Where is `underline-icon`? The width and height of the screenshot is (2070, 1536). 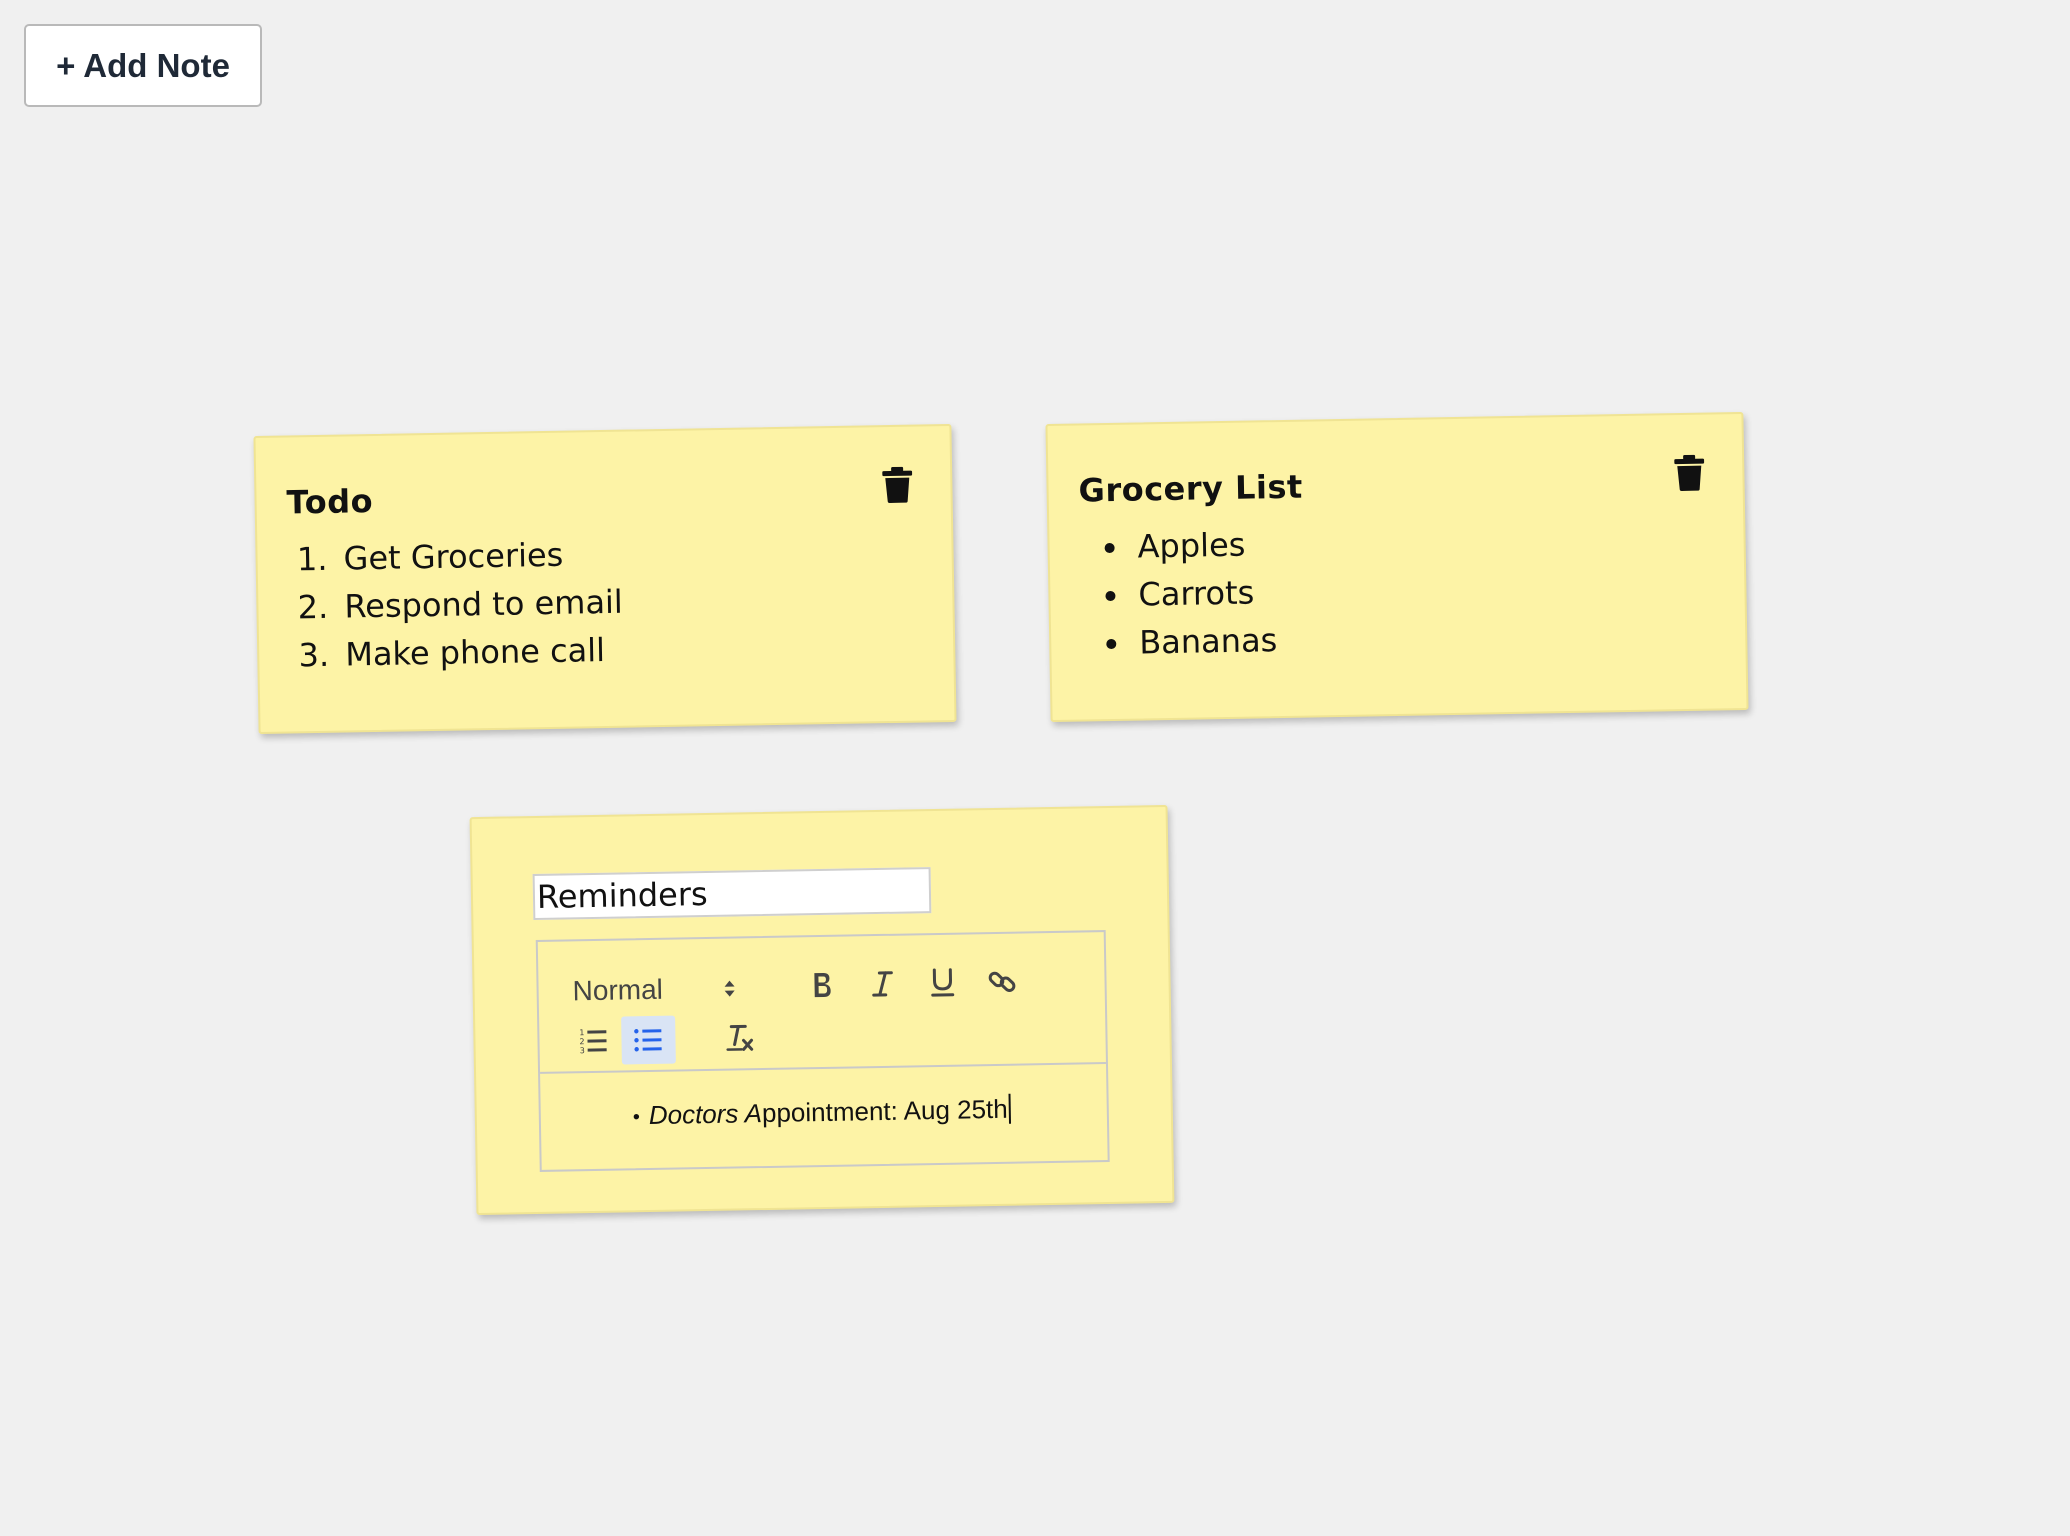
underline-icon is located at coordinates (942, 983).